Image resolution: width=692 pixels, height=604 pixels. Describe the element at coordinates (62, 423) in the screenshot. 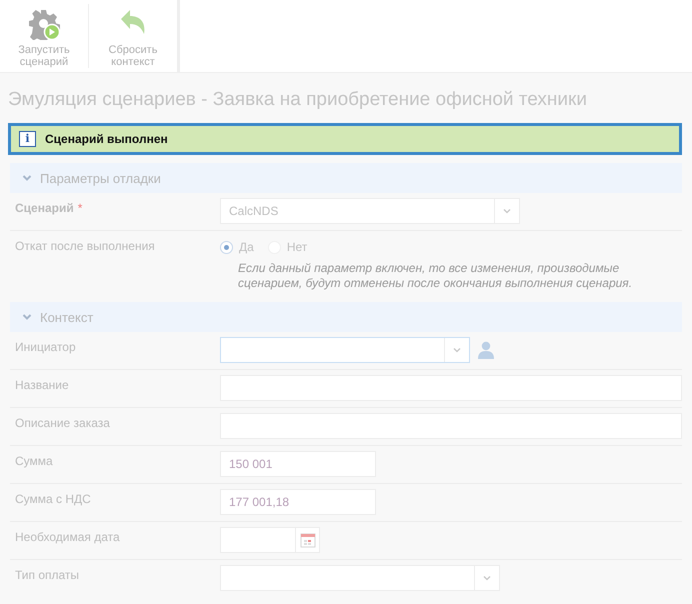

I see `field-label: Описание заказа` at that location.